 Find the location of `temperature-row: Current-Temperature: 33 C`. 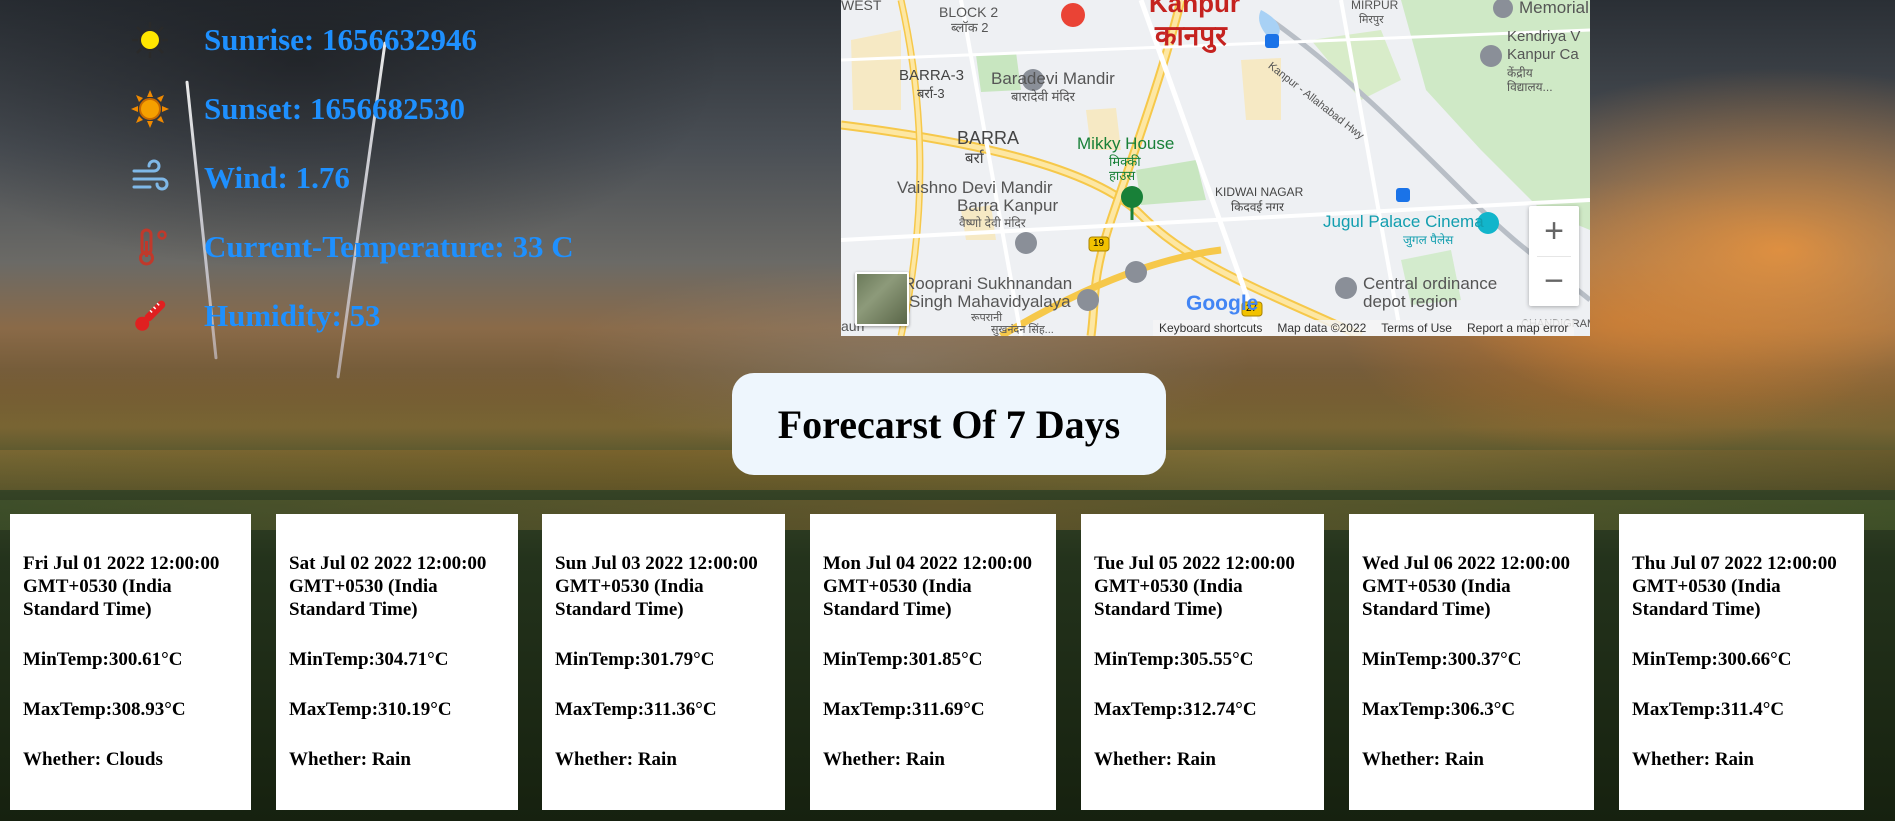

temperature-row: Current-Temperature: 33 C is located at coordinates (352, 247).